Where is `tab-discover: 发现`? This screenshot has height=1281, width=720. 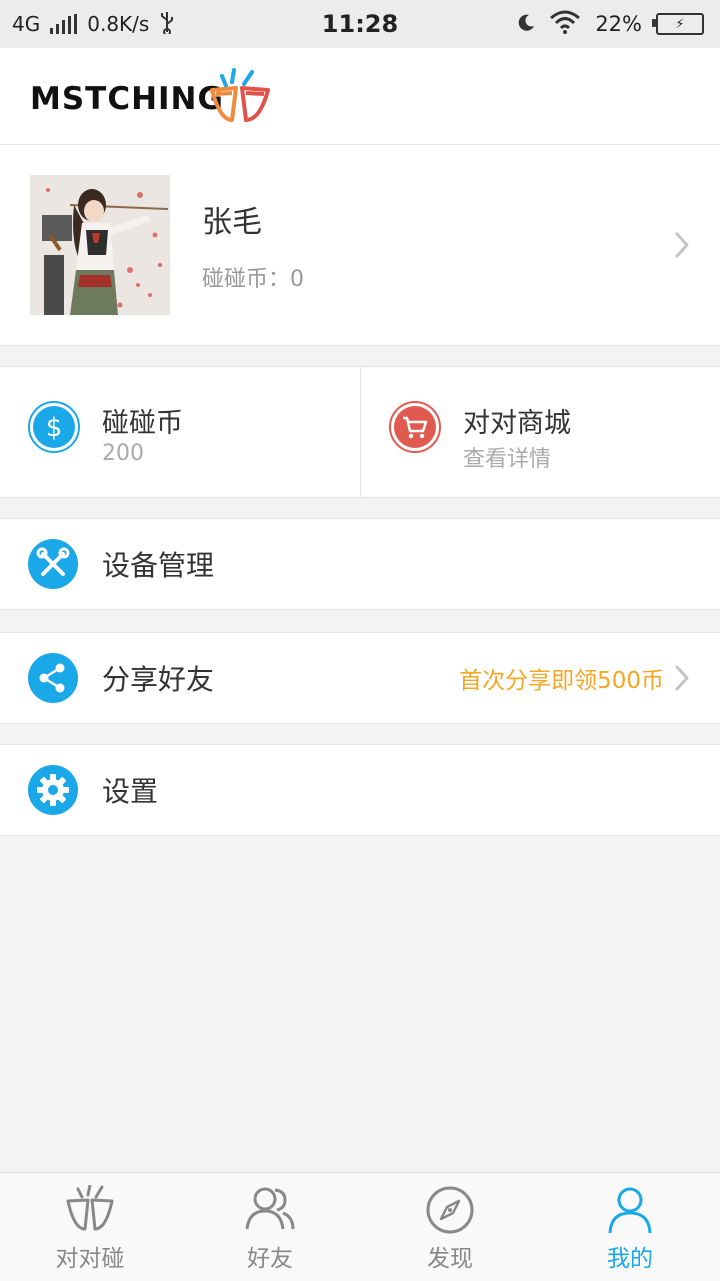 tab-discover: 发现 is located at coordinates (450, 1227).